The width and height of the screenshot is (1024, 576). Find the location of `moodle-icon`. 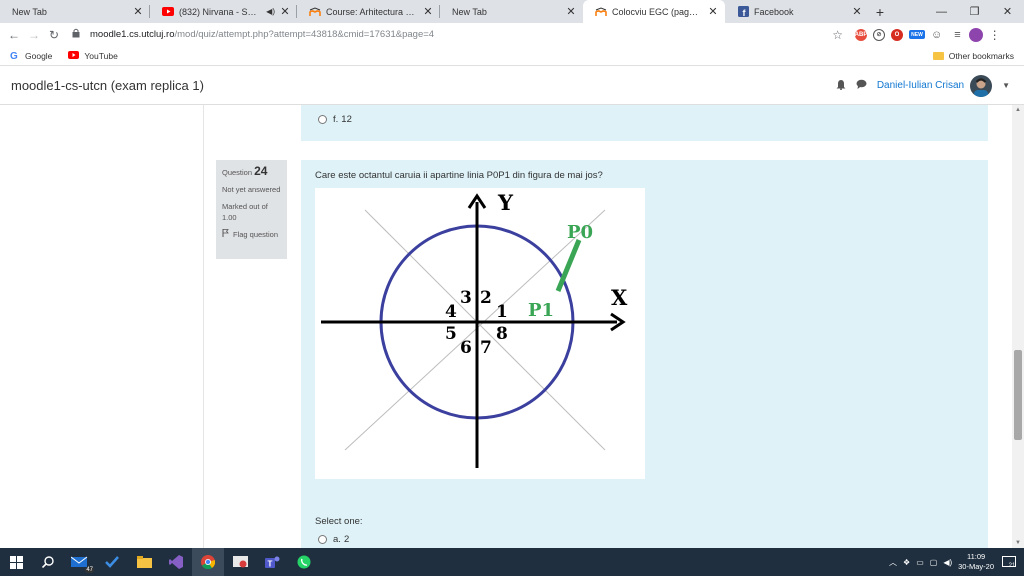

moodle-icon is located at coordinates (601, 12).